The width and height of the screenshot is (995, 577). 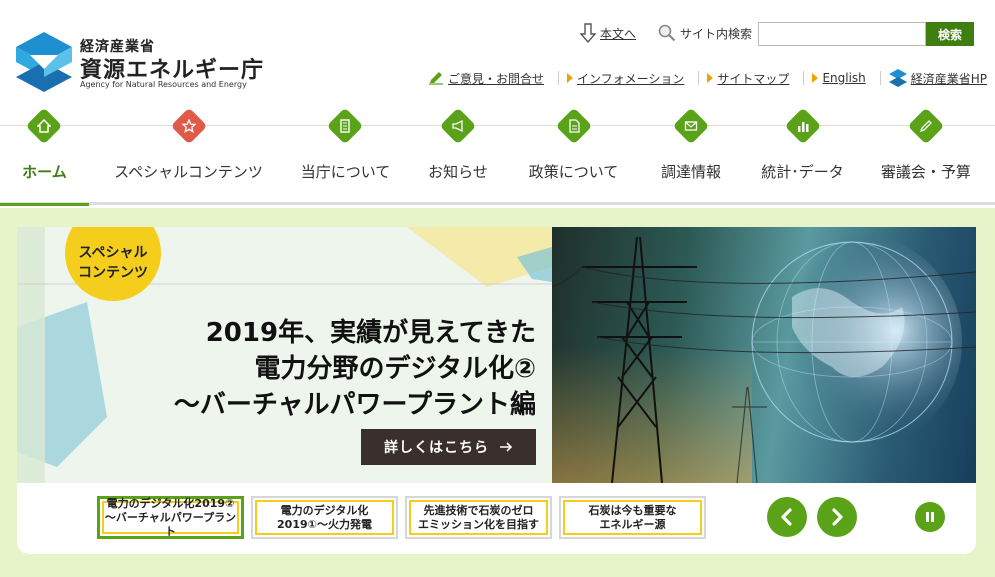 I want to click on pause-icon, so click(x=930, y=517).